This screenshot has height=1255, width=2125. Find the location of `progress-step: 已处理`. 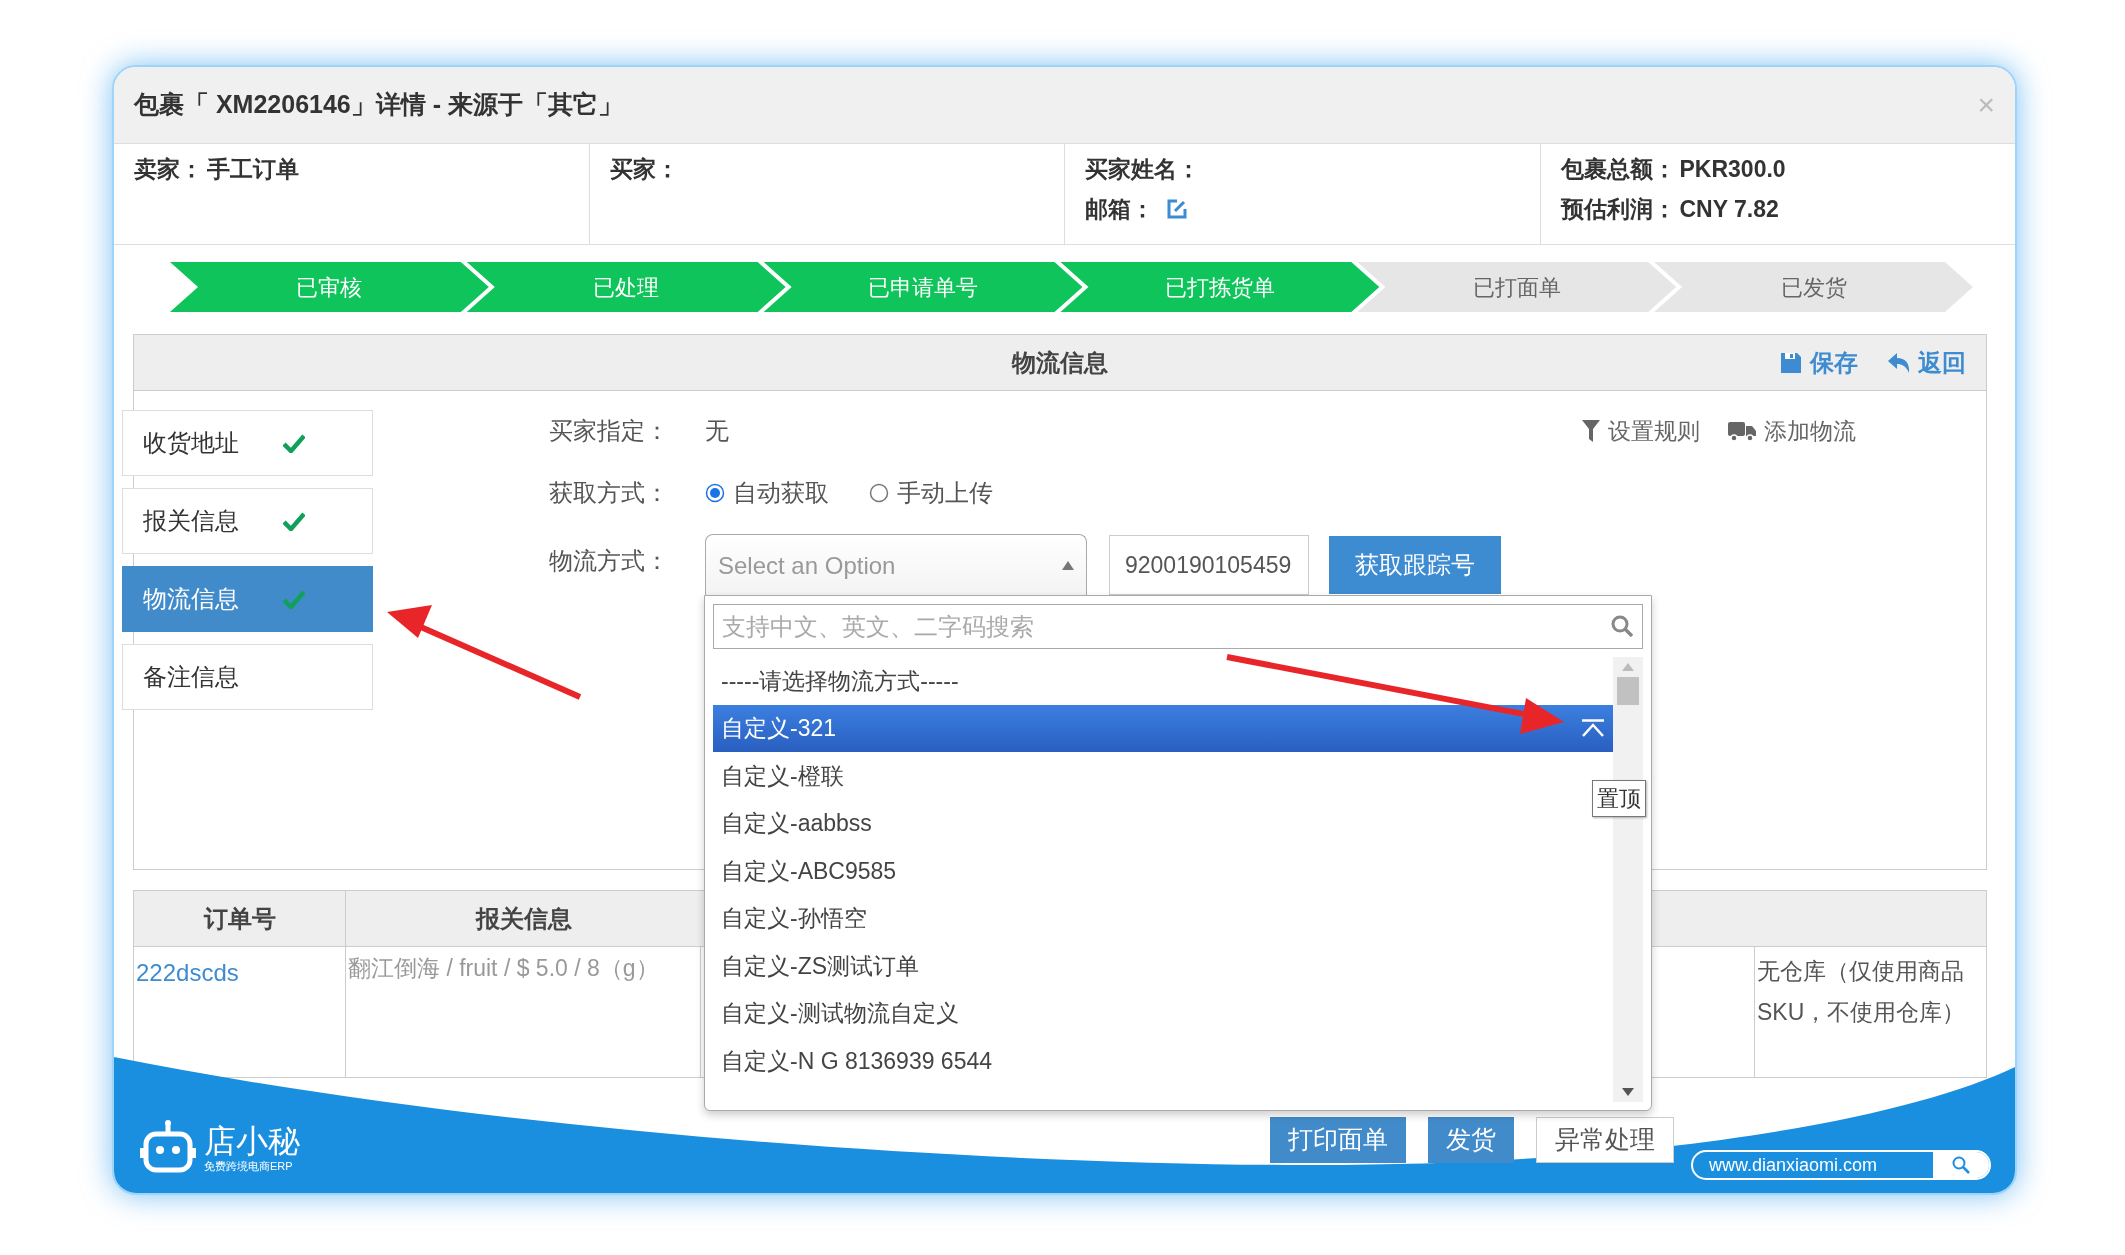

progress-step: 已处理 is located at coordinates (626, 287).